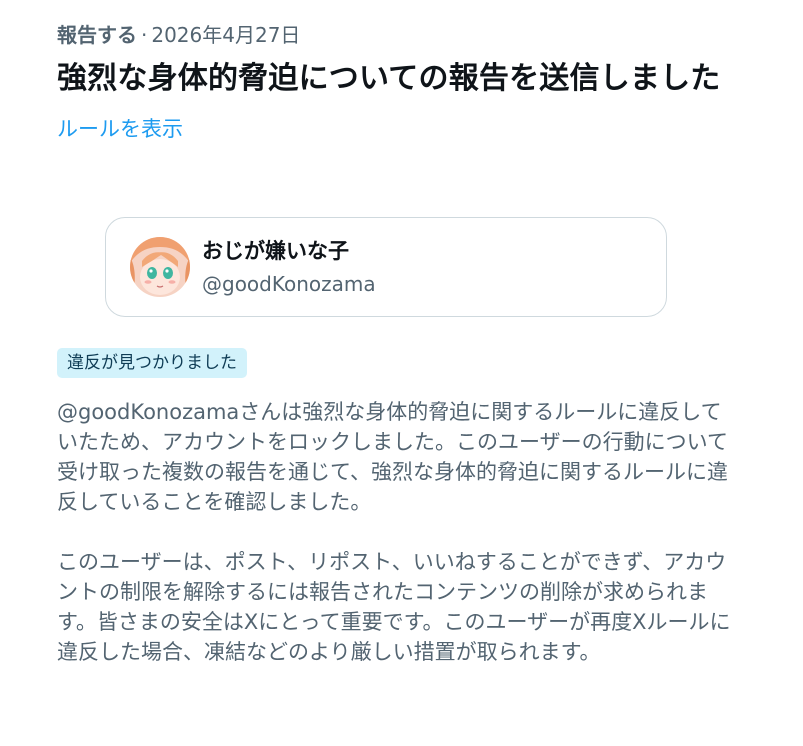  Describe the element at coordinates (386, 267) in the screenshot. I see `reported-user-card: おじが嫌いな子 @goodKonozama` at that location.